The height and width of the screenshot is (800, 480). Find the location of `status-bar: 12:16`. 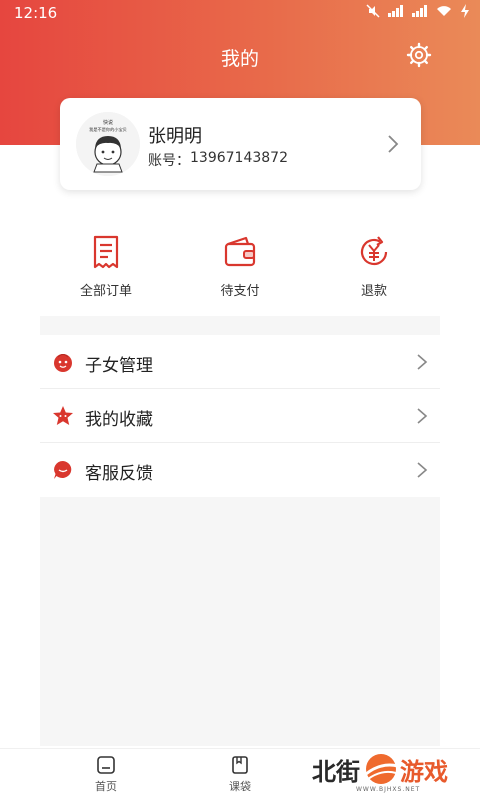

status-bar: 12:16 is located at coordinates (240, 13).